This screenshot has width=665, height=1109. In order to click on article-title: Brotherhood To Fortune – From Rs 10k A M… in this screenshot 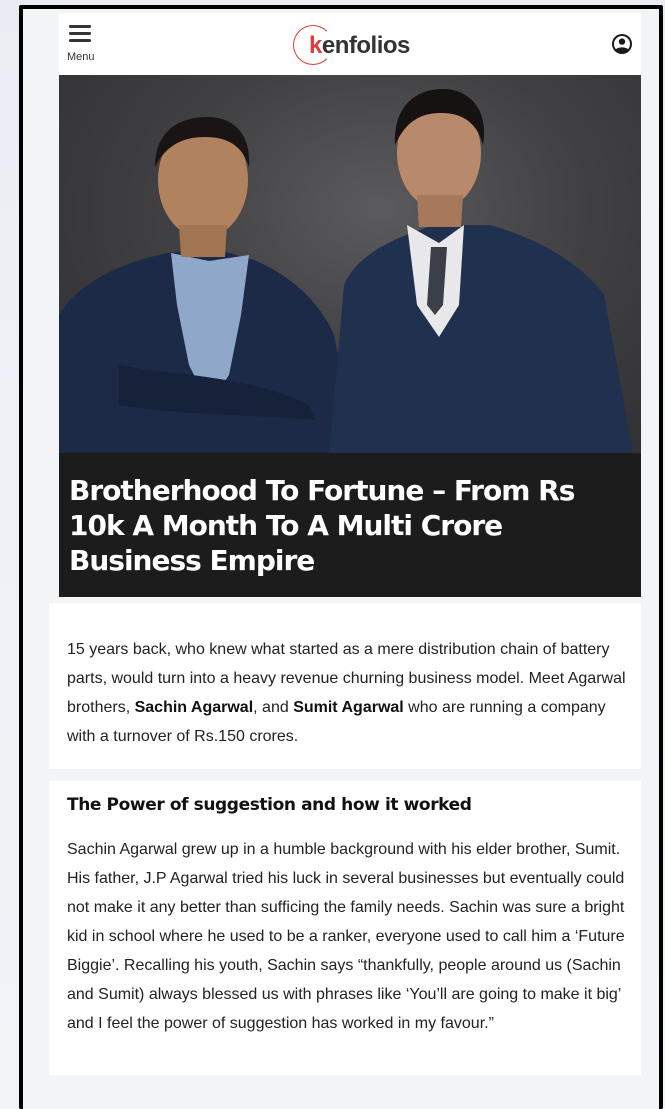, I will do `click(322, 525)`.